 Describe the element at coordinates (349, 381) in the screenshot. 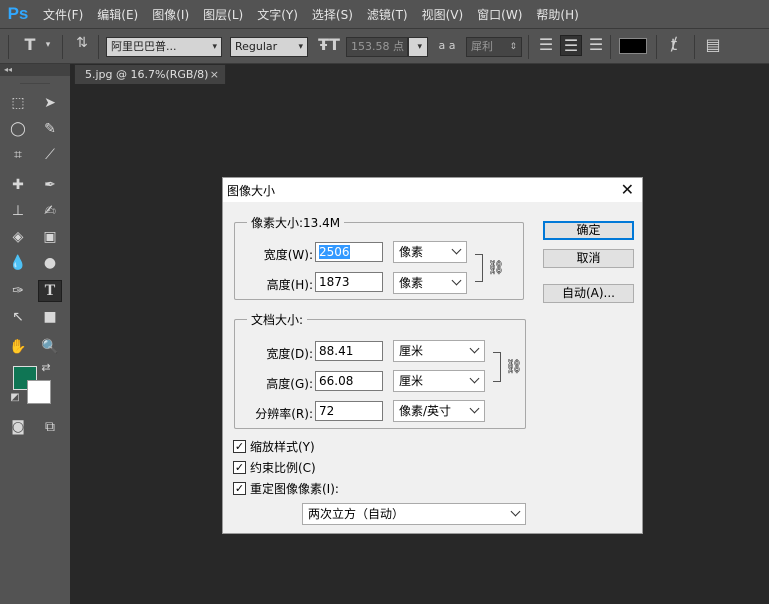

I see `doc-height-input: 66.08` at that location.